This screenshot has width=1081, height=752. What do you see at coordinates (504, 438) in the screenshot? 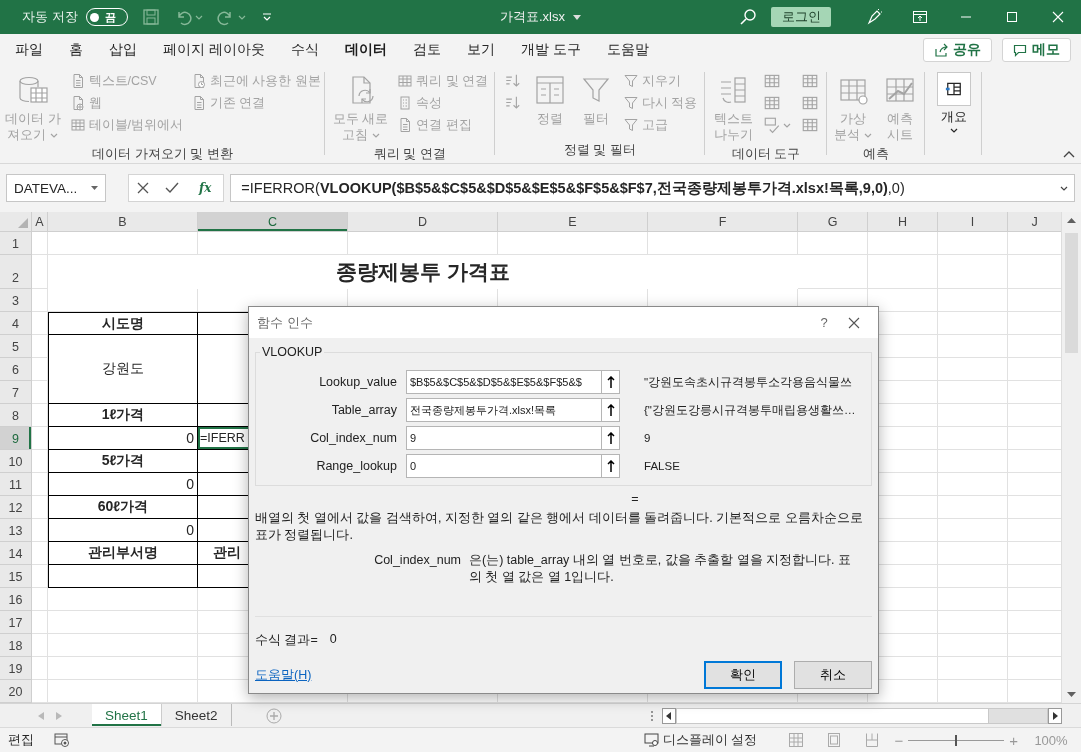
I see `argument-field: 9` at bounding box center [504, 438].